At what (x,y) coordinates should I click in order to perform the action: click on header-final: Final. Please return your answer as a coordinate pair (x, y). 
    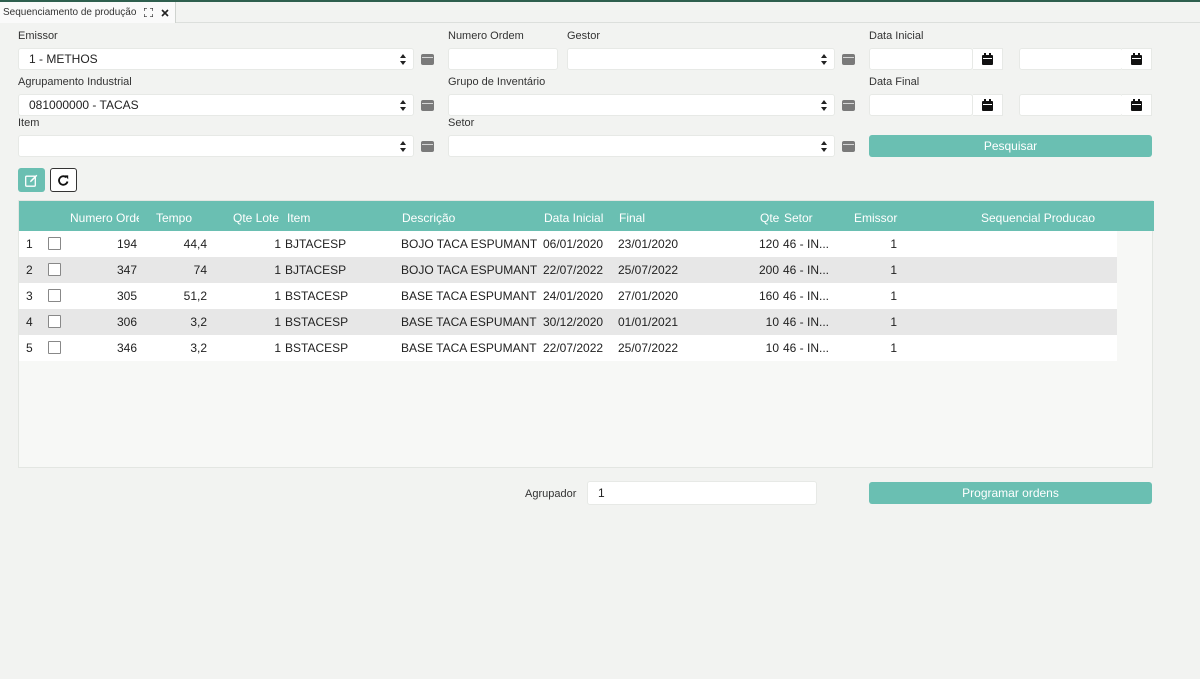
    Looking at the image, I should click on (659, 216).